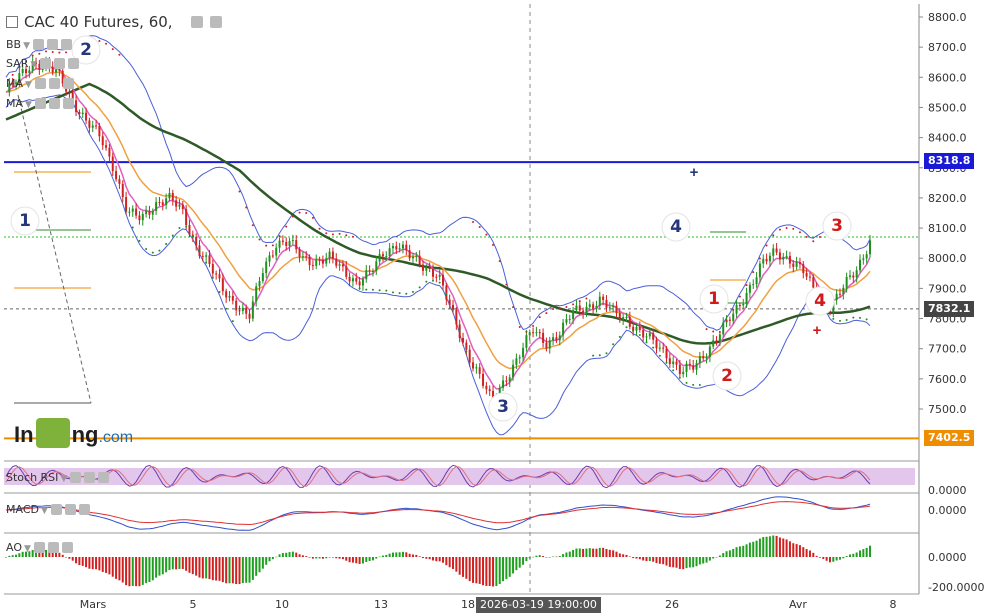 The image size is (988, 616). What do you see at coordinates (40, 103) in the screenshot?
I see `indicator-ma-2: MA ▼` at bounding box center [40, 103].